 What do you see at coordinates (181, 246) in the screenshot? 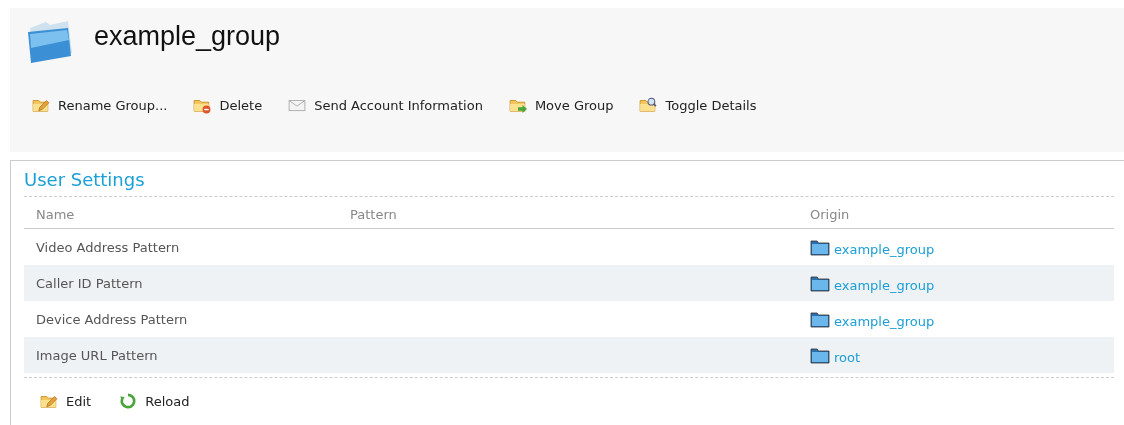
I see `table-cell: Video Address Pattern` at bounding box center [181, 246].